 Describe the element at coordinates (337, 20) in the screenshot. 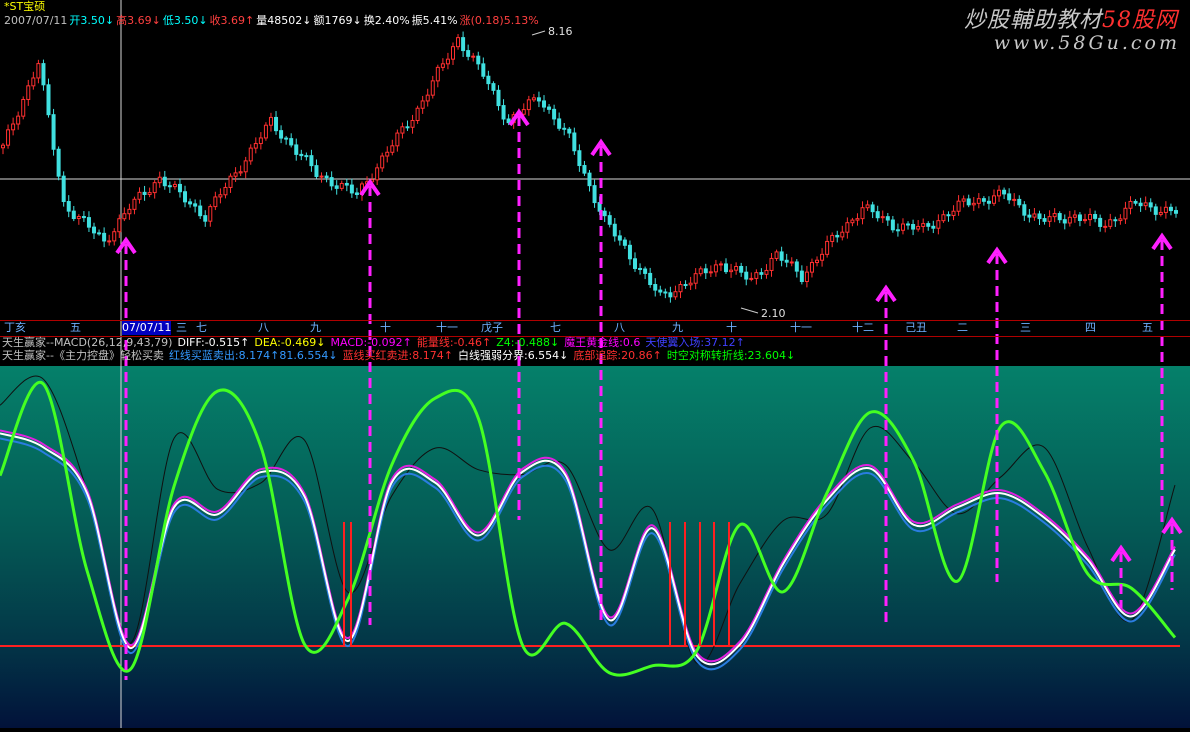

I see `ohlc-item: 额1769↓` at that location.